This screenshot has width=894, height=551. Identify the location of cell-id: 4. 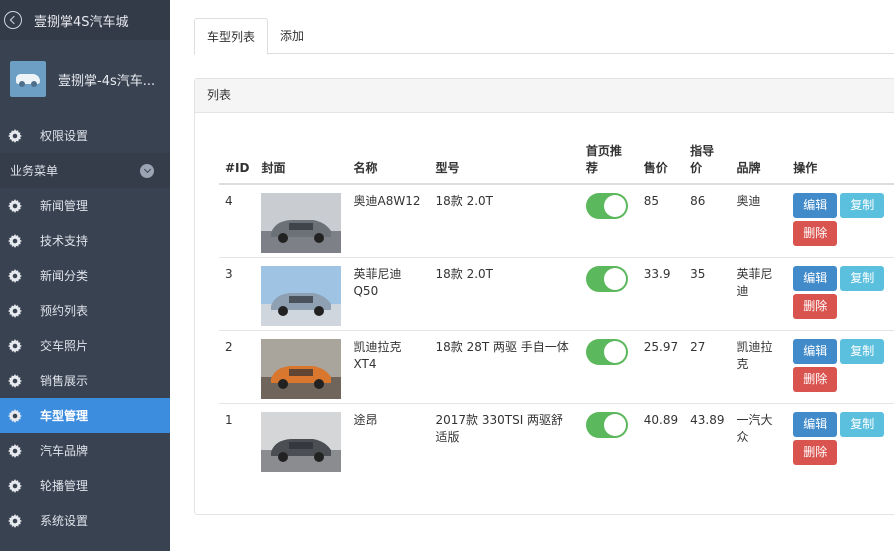
(229, 201).